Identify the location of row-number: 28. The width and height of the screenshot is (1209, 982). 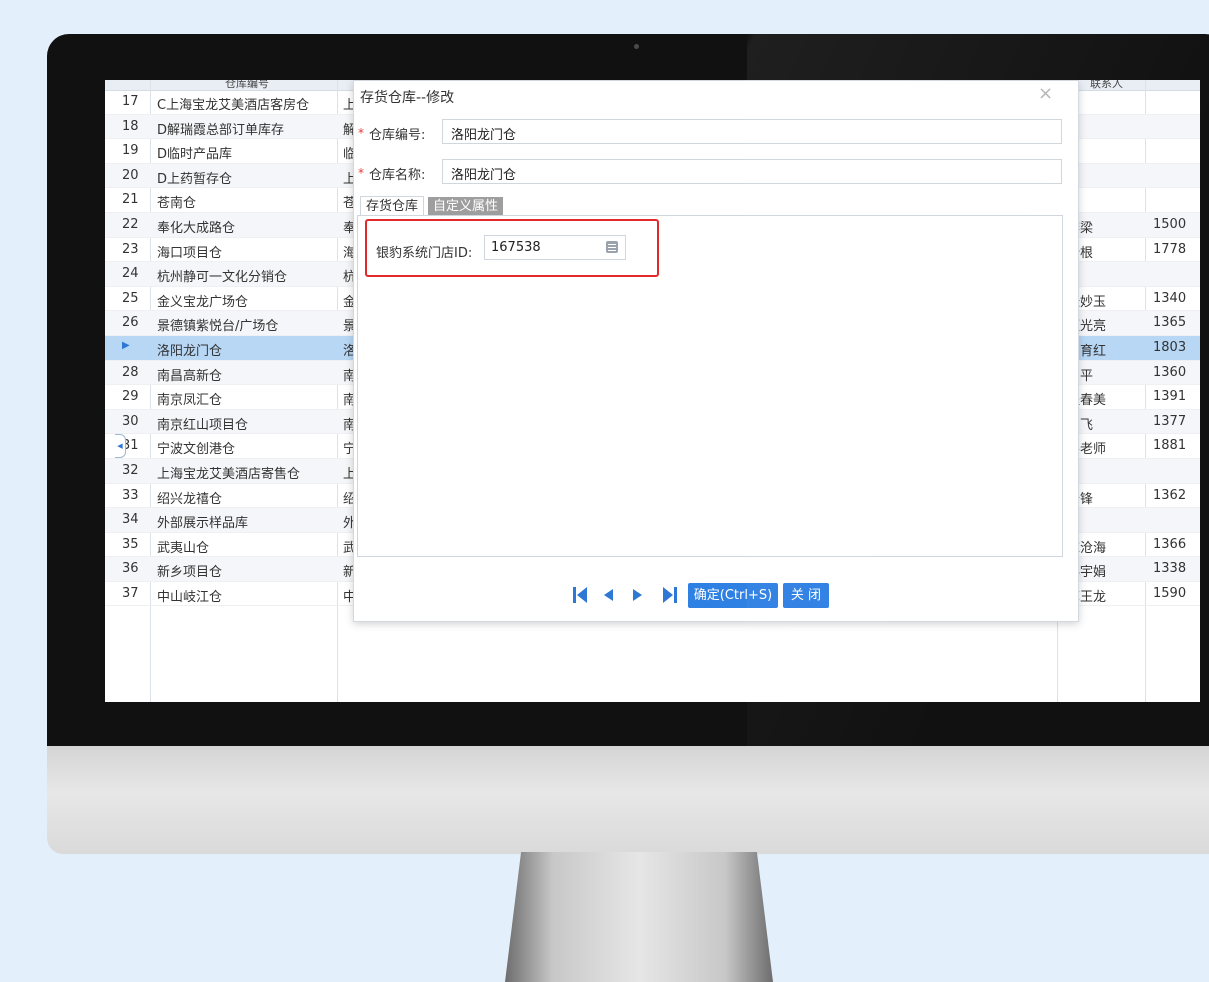
(130, 372).